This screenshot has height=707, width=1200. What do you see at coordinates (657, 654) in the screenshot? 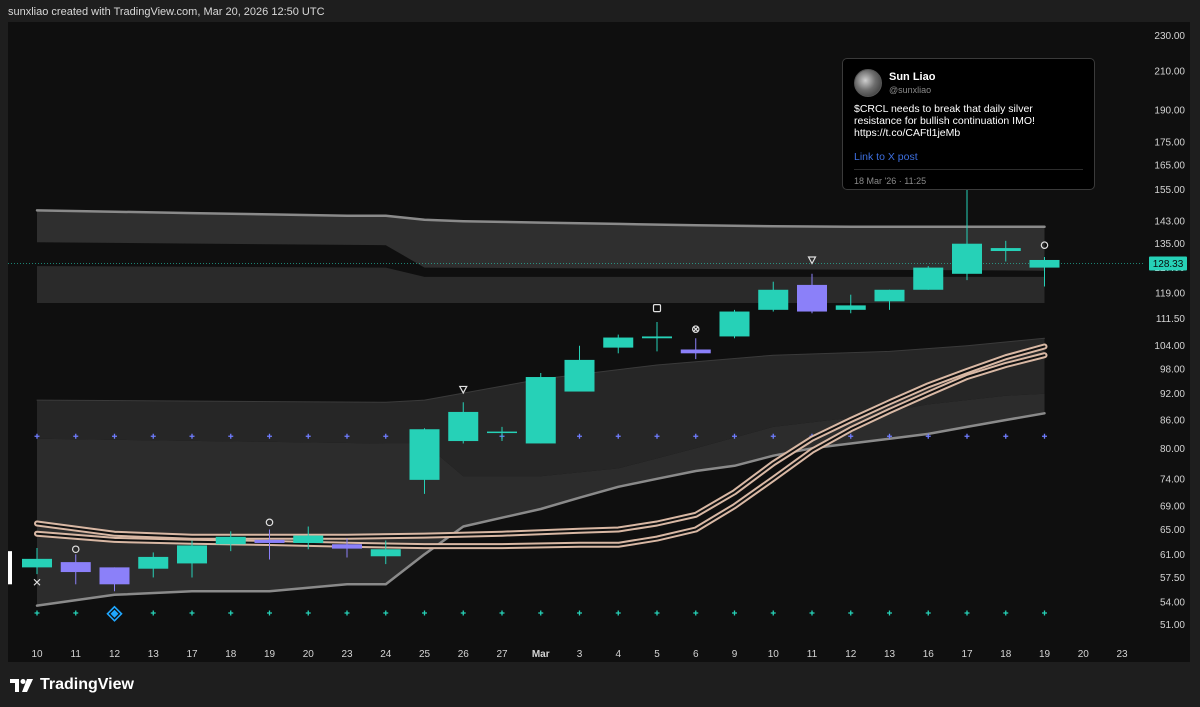
I see `x-tick-label-16: 5` at bounding box center [657, 654].